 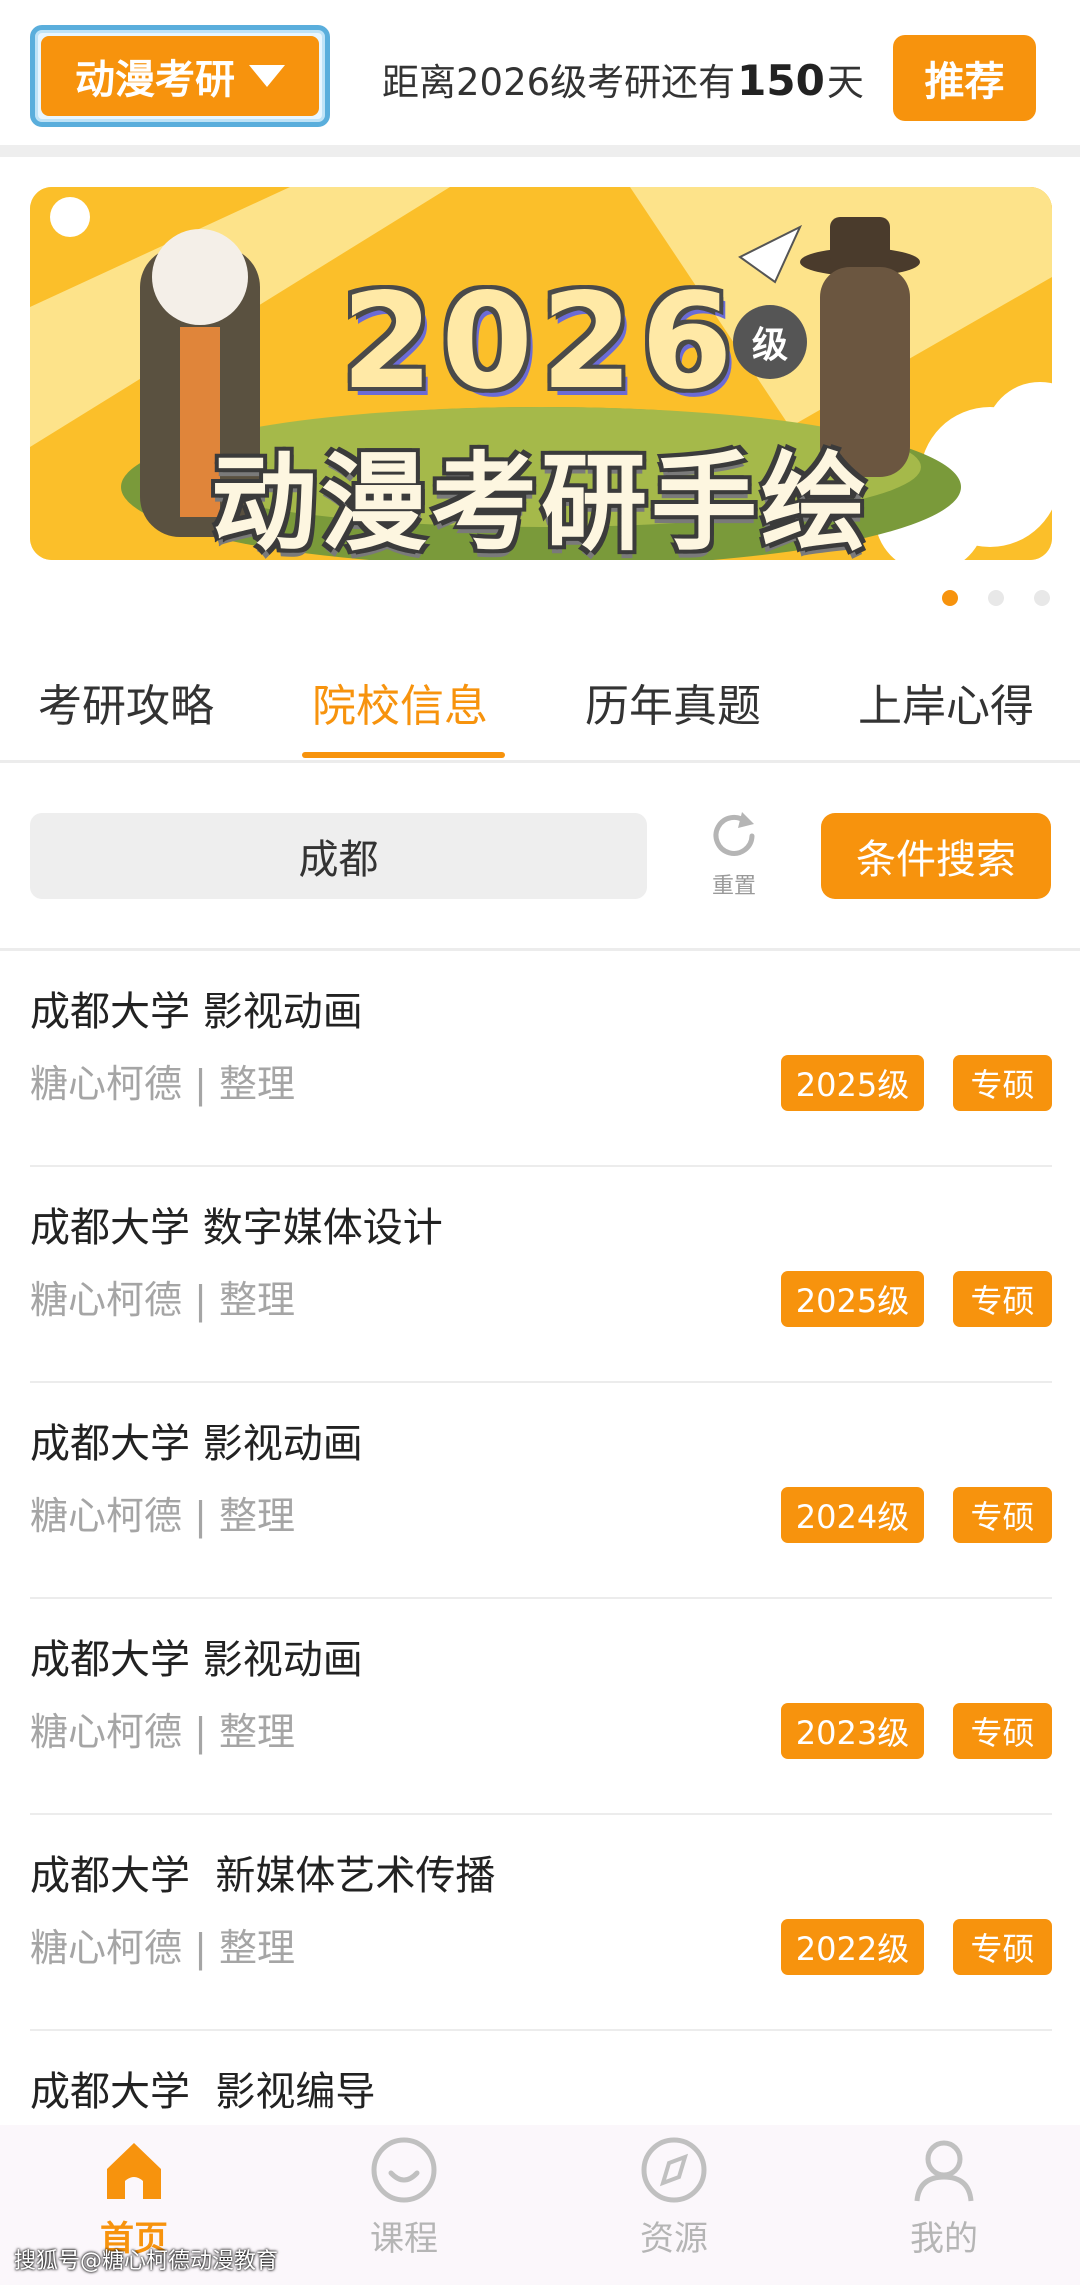 What do you see at coordinates (134, 2171) in the screenshot?
I see `home-icon` at bounding box center [134, 2171].